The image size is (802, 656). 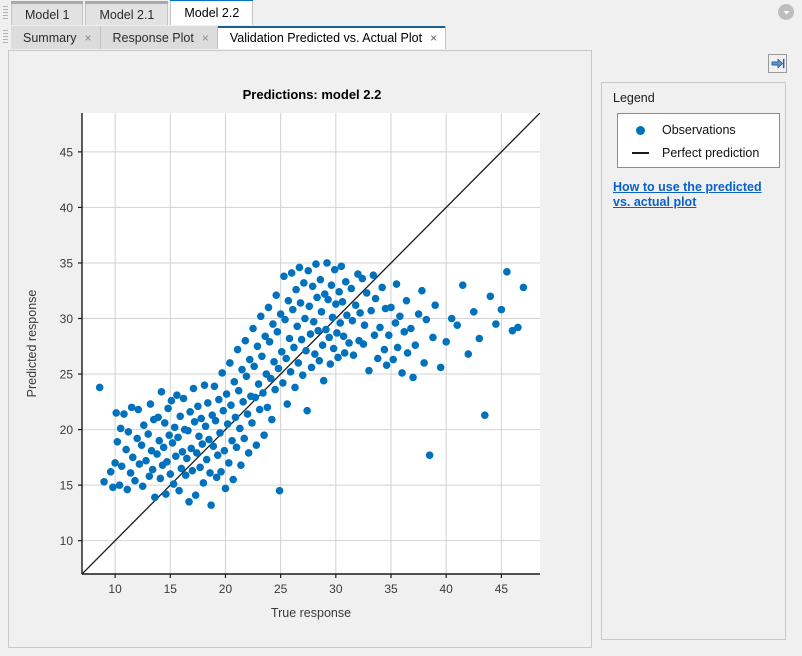 What do you see at coordinates (5, 12) in the screenshot?
I see `model-tabbar-grip` at bounding box center [5, 12].